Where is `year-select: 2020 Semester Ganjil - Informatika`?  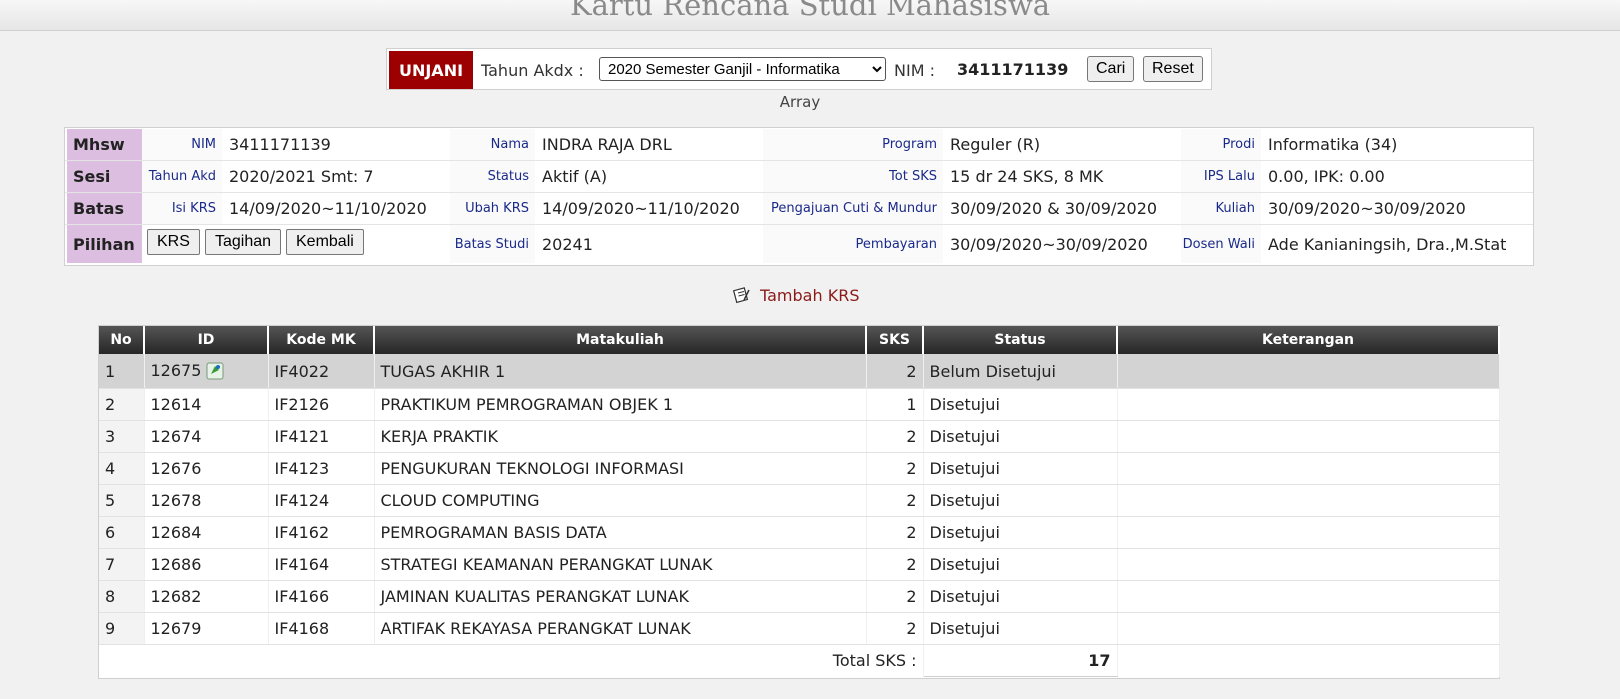 year-select: 2020 Semester Ganjil - Informatika is located at coordinates (742, 69).